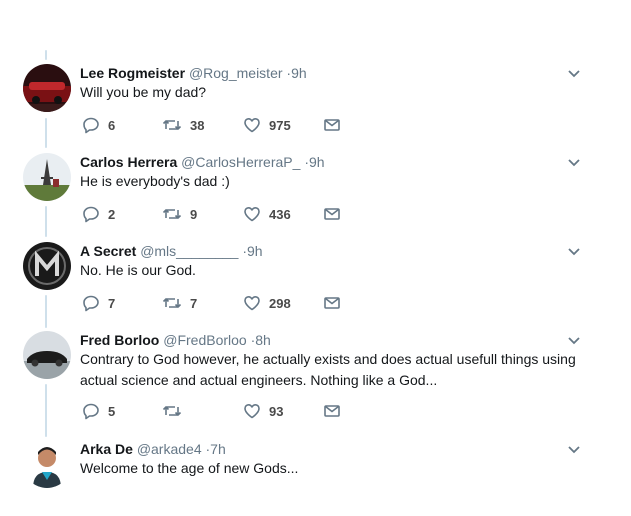  I want to click on tweet-header: Fred Borloo @FredBorloo ·8h, so click(175, 340).